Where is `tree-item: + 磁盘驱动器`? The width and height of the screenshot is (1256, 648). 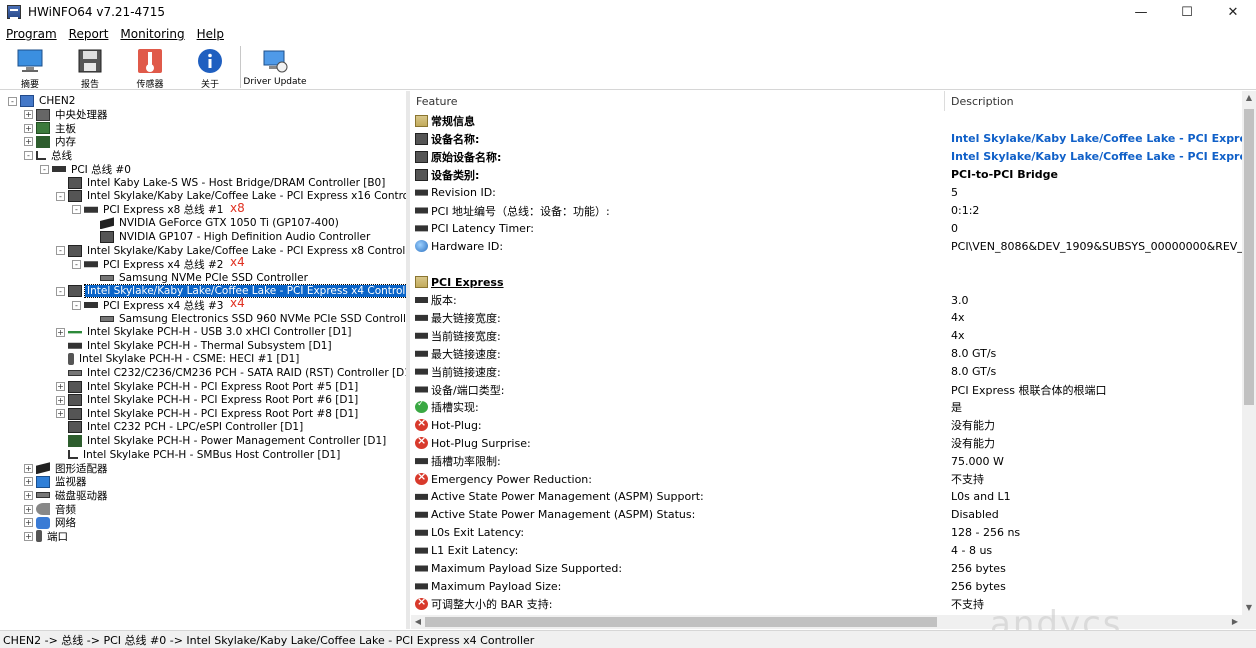 tree-item: + 磁盘驱动器 is located at coordinates (67, 495).